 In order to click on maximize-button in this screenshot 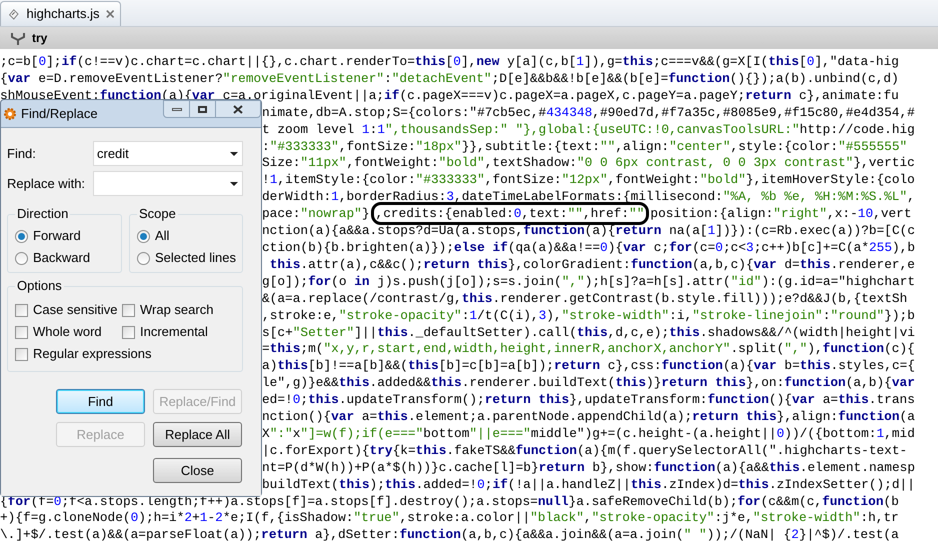, I will do `click(203, 109)`.